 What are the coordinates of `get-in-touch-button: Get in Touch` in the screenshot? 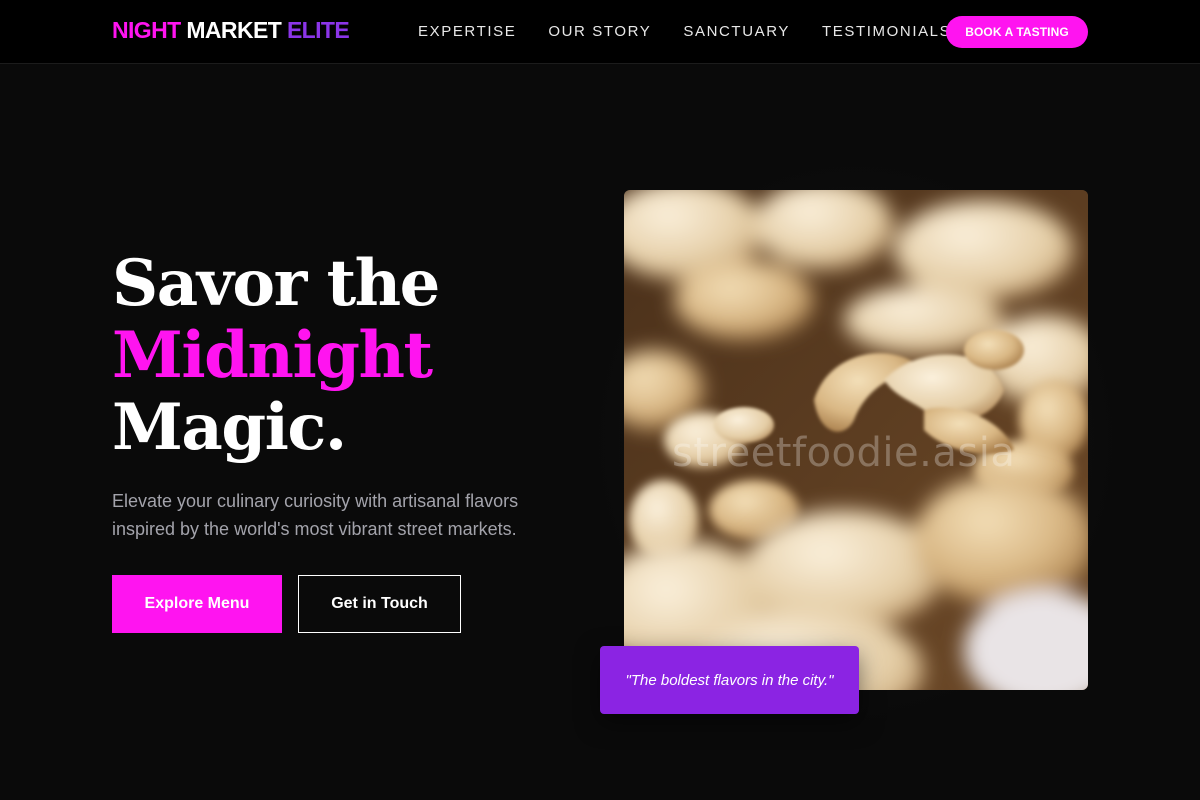 It's located at (379, 604).